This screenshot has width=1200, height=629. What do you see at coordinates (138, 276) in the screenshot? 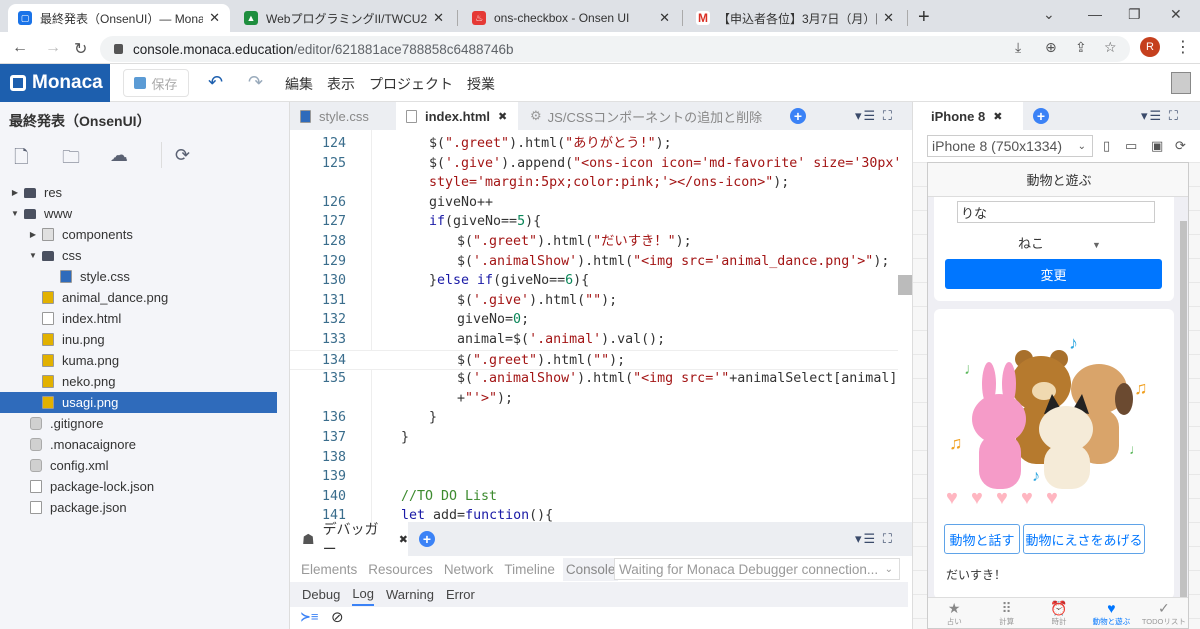
I see `tree-item: style.css` at bounding box center [138, 276].